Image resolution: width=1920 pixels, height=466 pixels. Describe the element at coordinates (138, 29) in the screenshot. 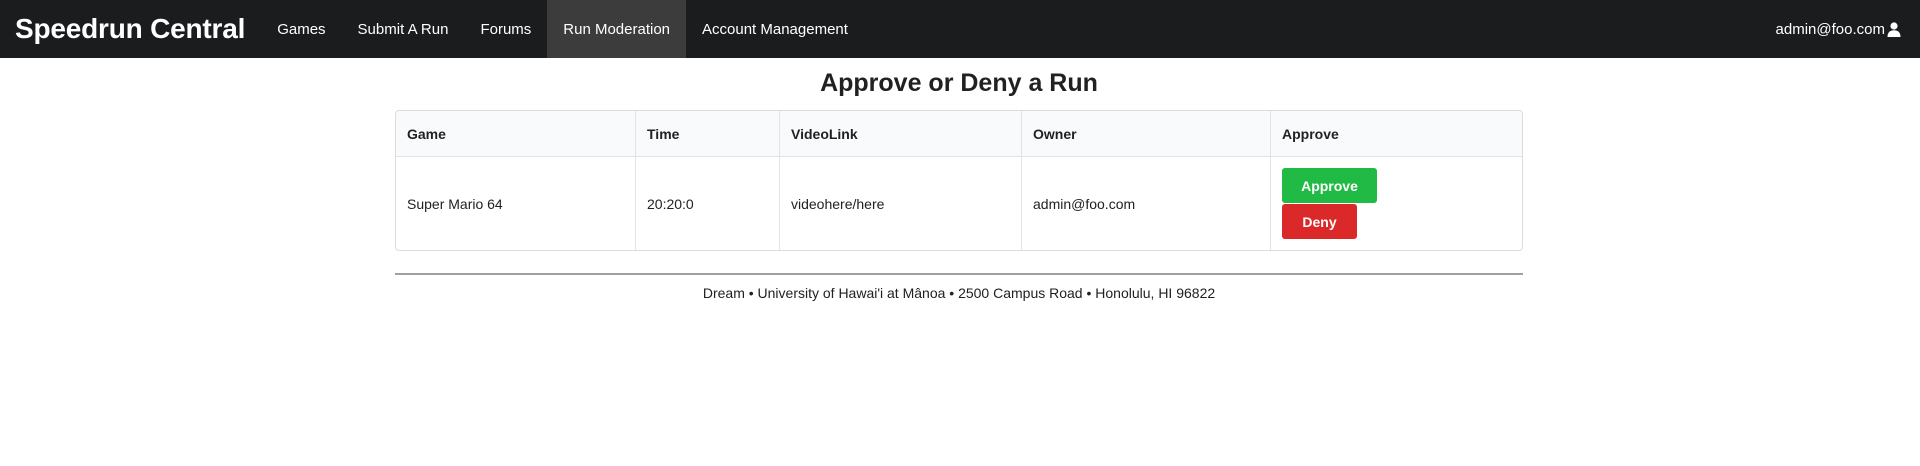

I see `brand-logo: Speedrun Central` at that location.